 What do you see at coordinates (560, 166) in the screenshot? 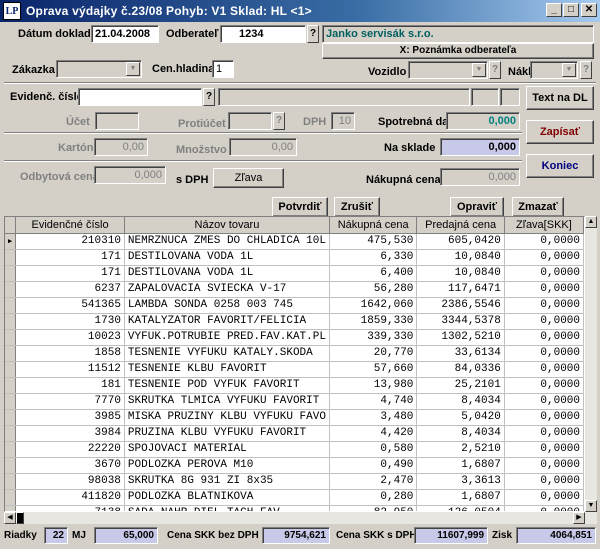
I see `koniec-button: Koniec` at bounding box center [560, 166].